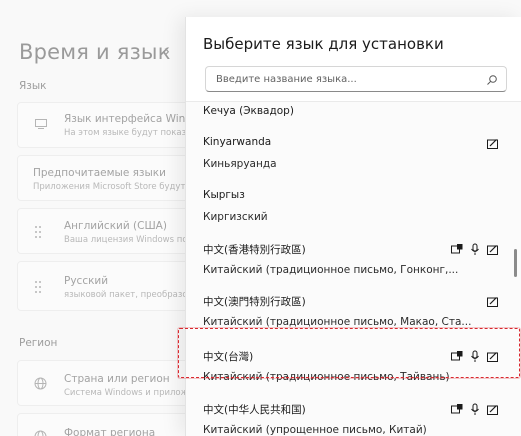  I want to click on section-region-label: Регион, so click(38, 343).